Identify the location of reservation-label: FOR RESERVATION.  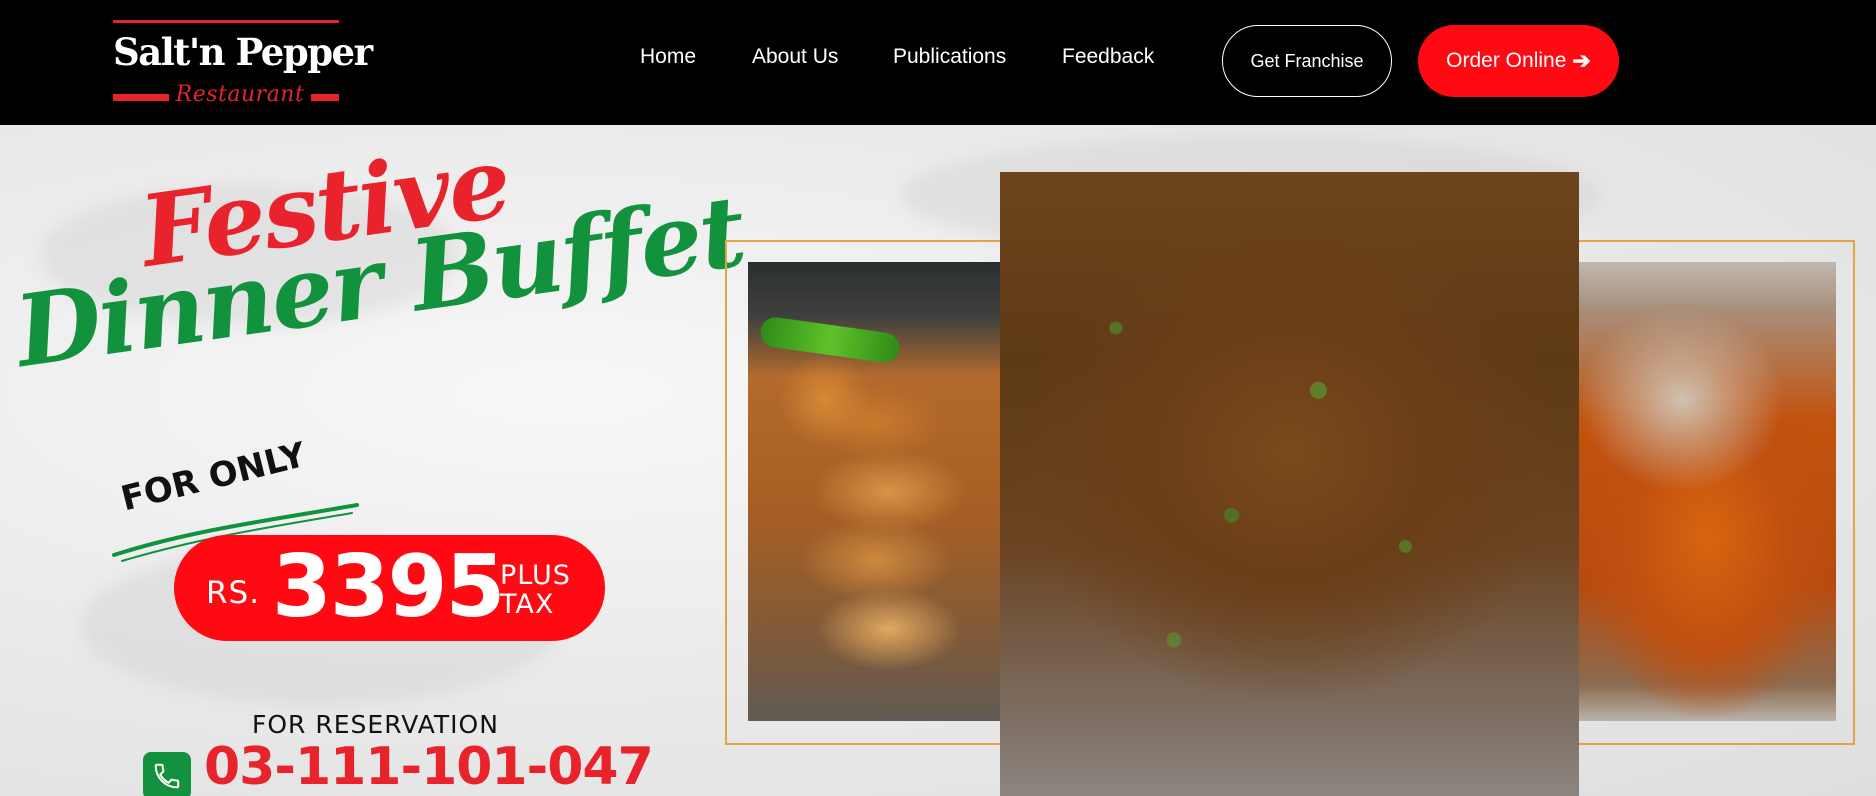
(375, 724).